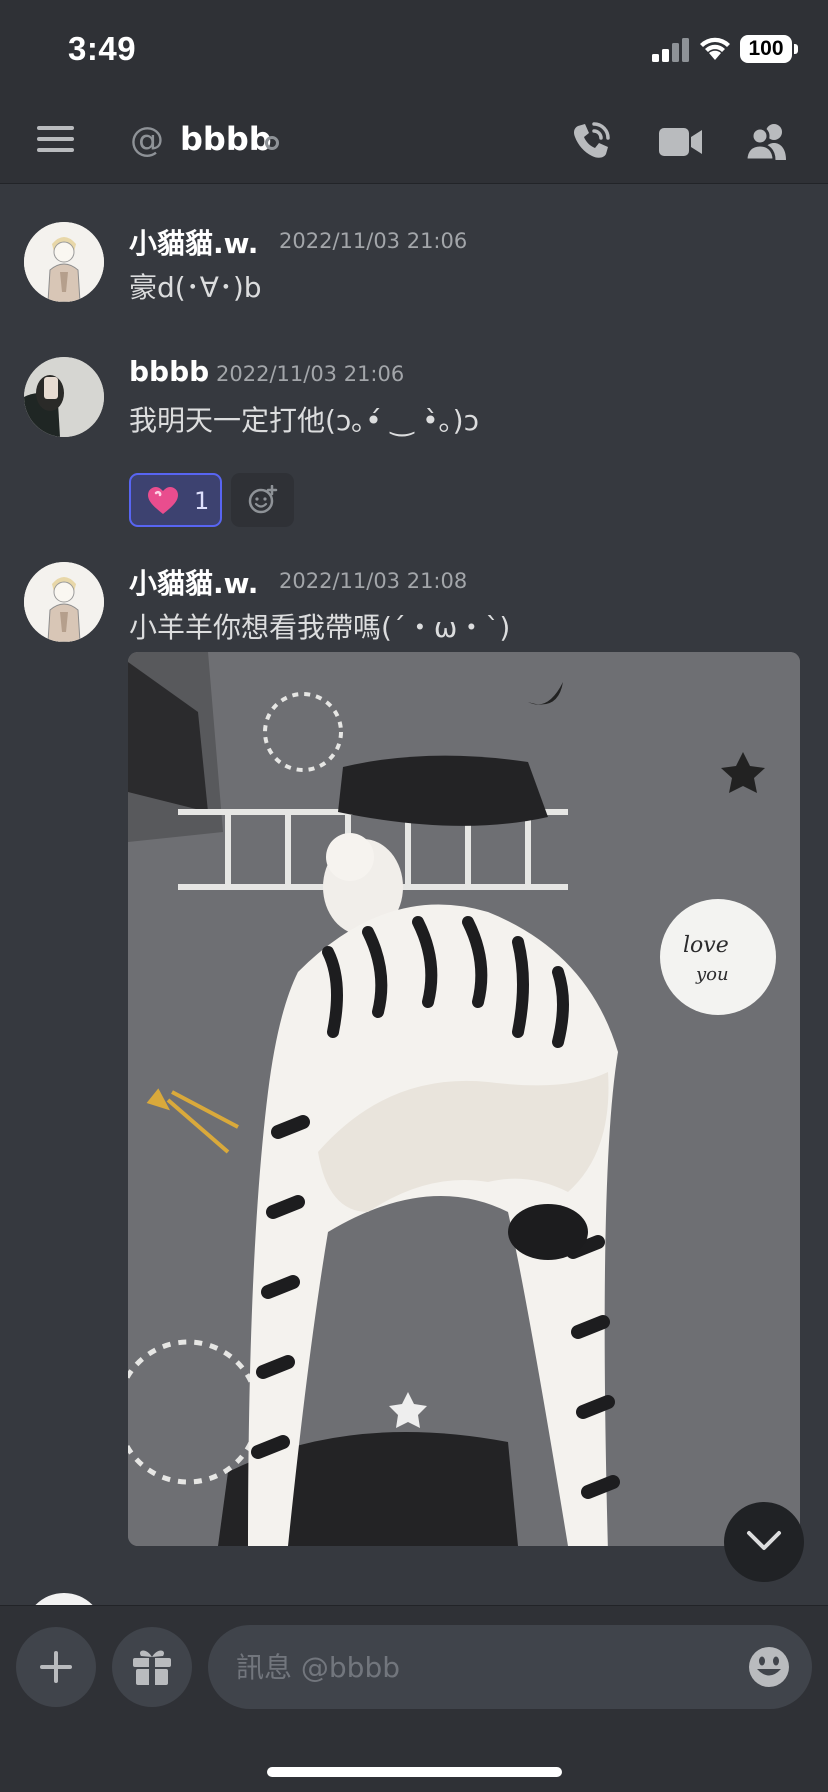 The image size is (828, 1792). I want to click on attach-button, so click(56, 1667).